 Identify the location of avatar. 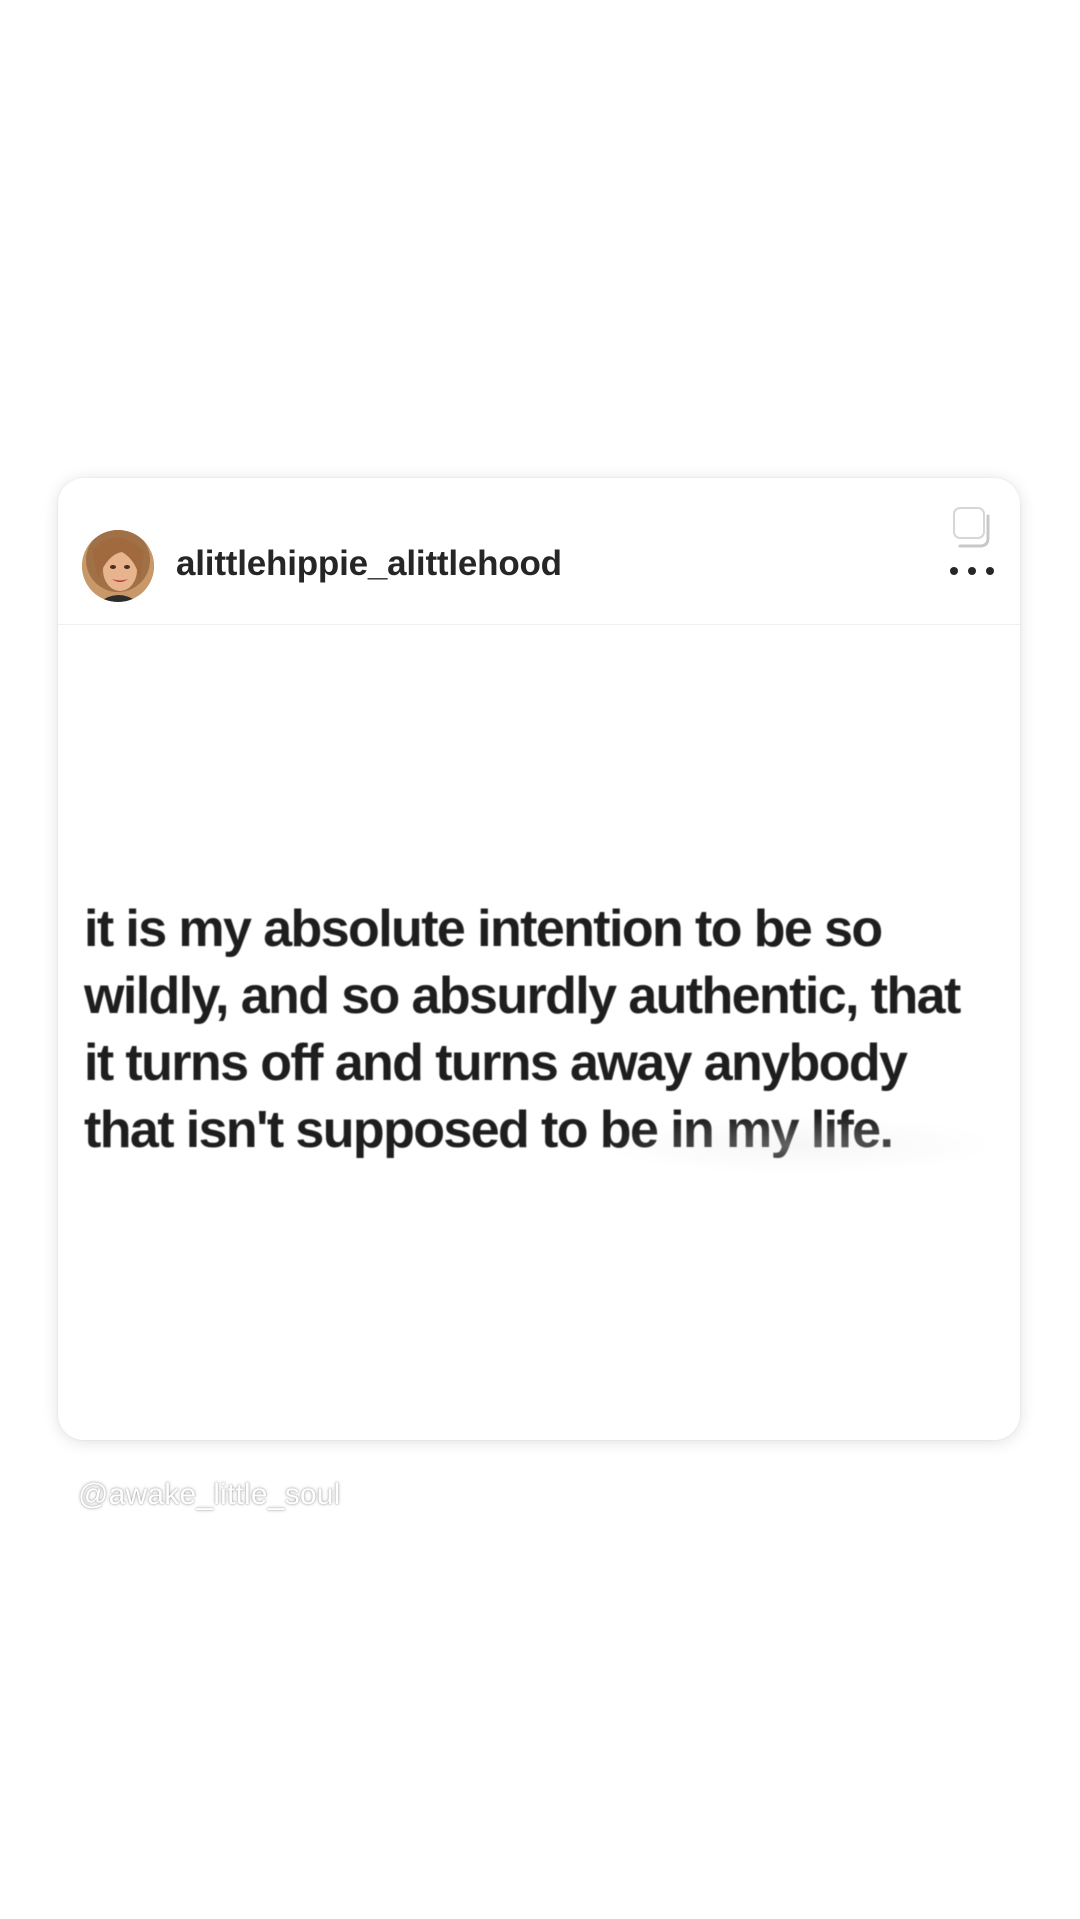
(118, 566).